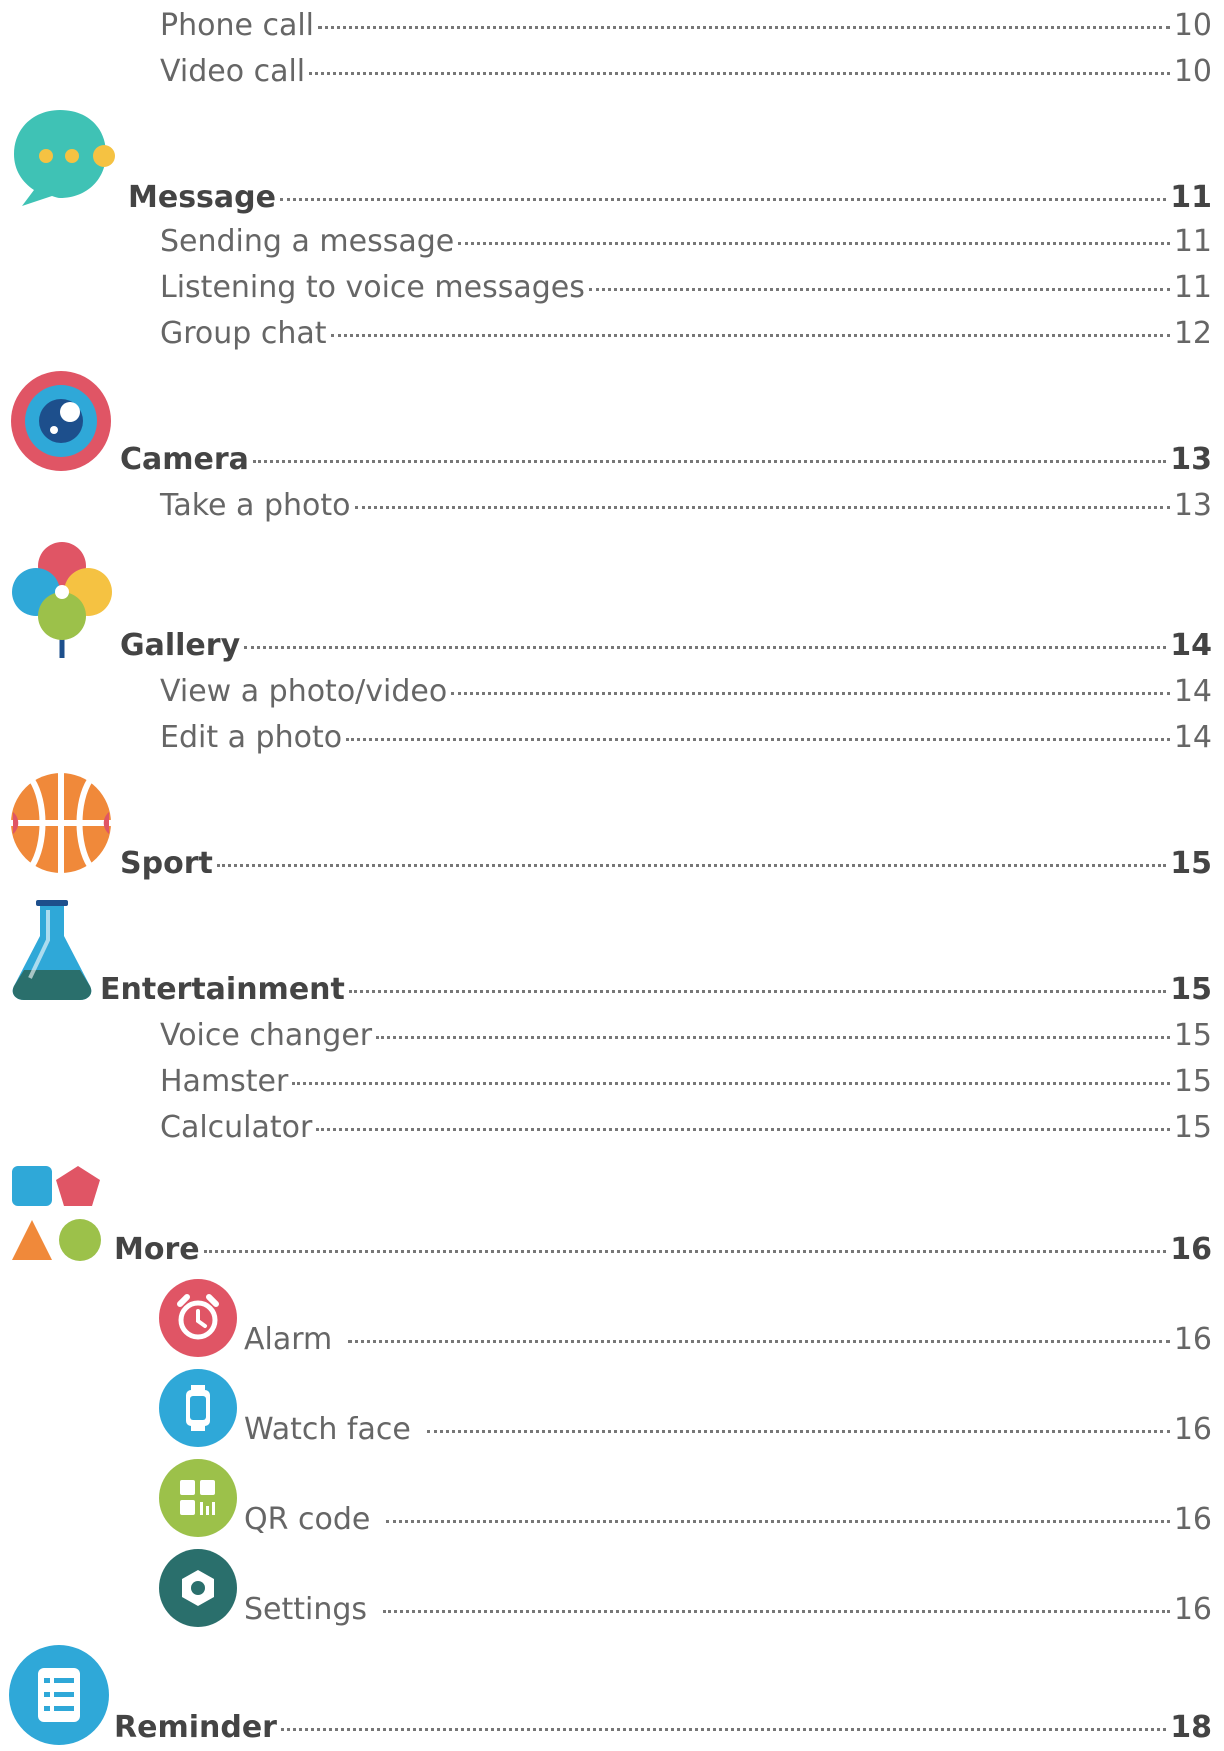  I want to click on toc-entry-settings: Settings 16, so click(728, 1609).